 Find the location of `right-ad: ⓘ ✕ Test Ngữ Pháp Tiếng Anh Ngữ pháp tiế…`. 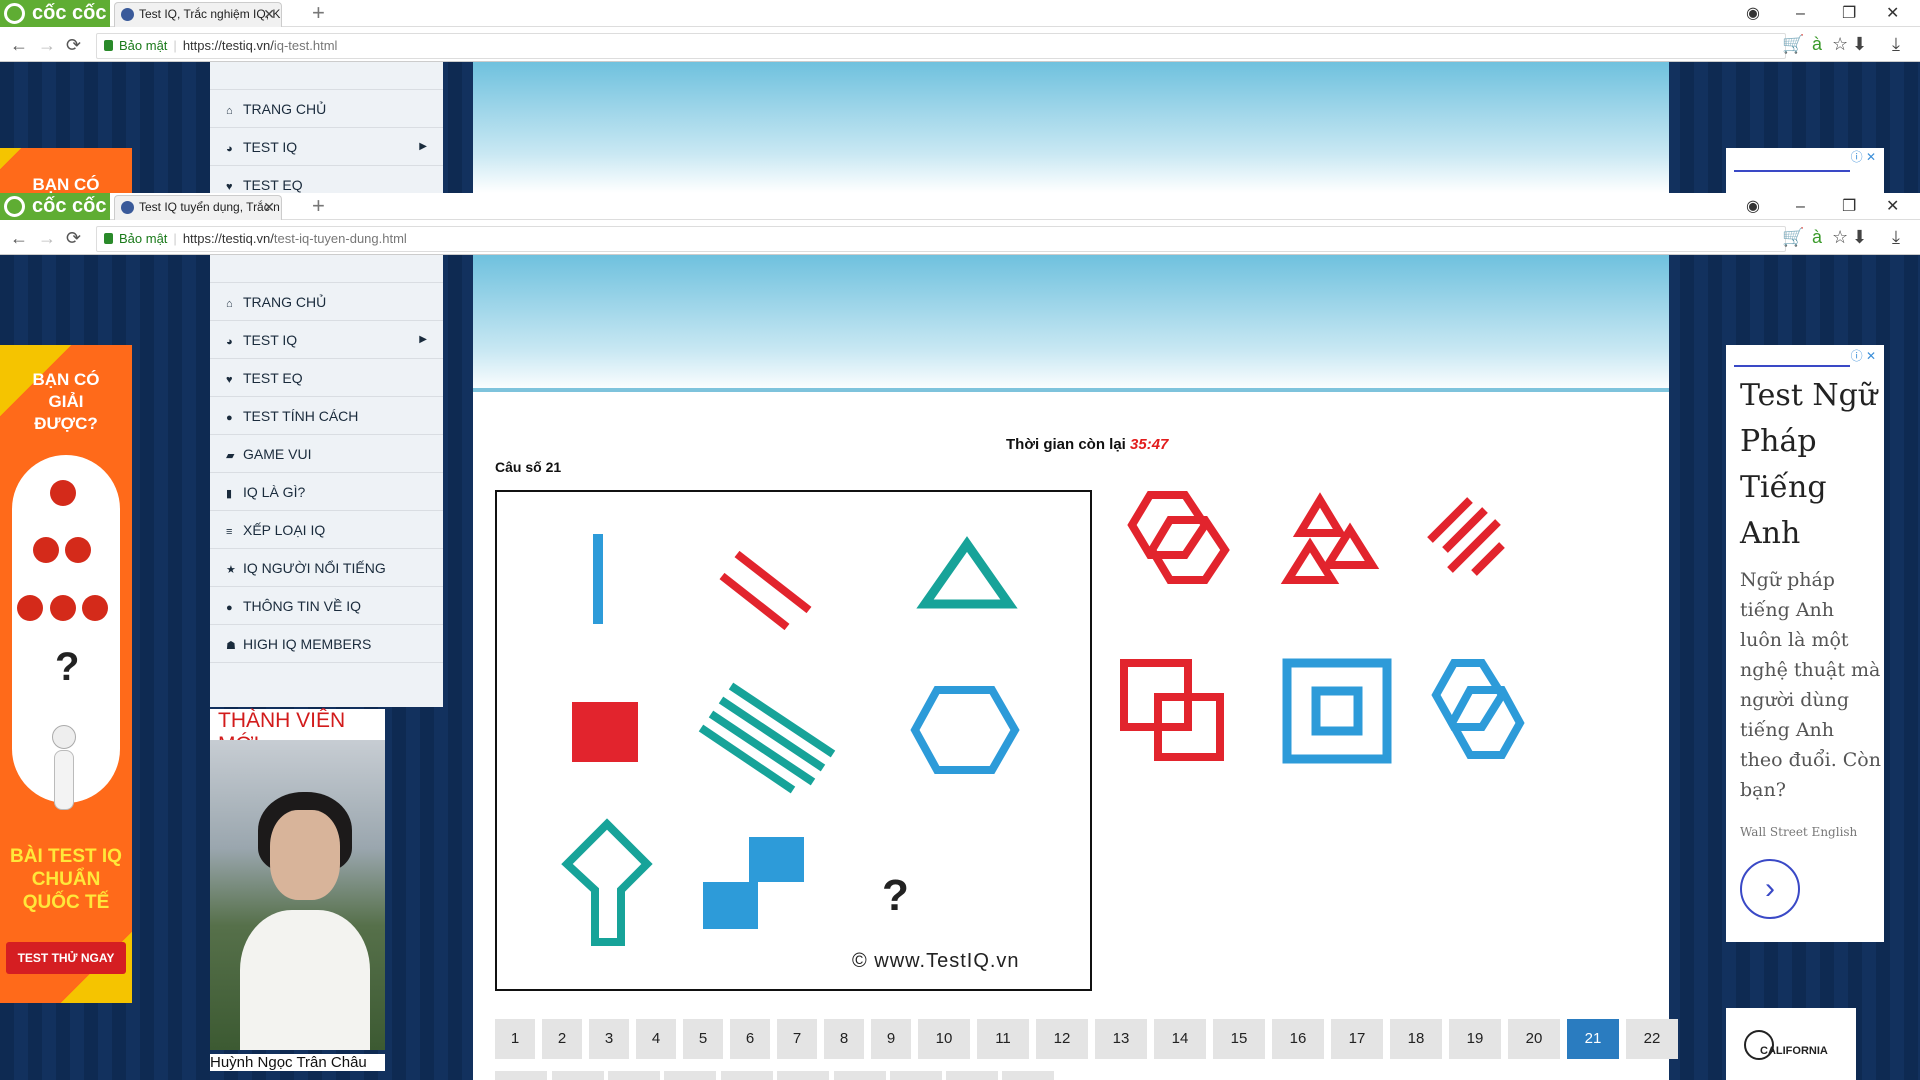

right-ad: ⓘ ✕ Test Ngữ Pháp Tiếng Anh Ngữ pháp tiế… is located at coordinates (1805, 643).